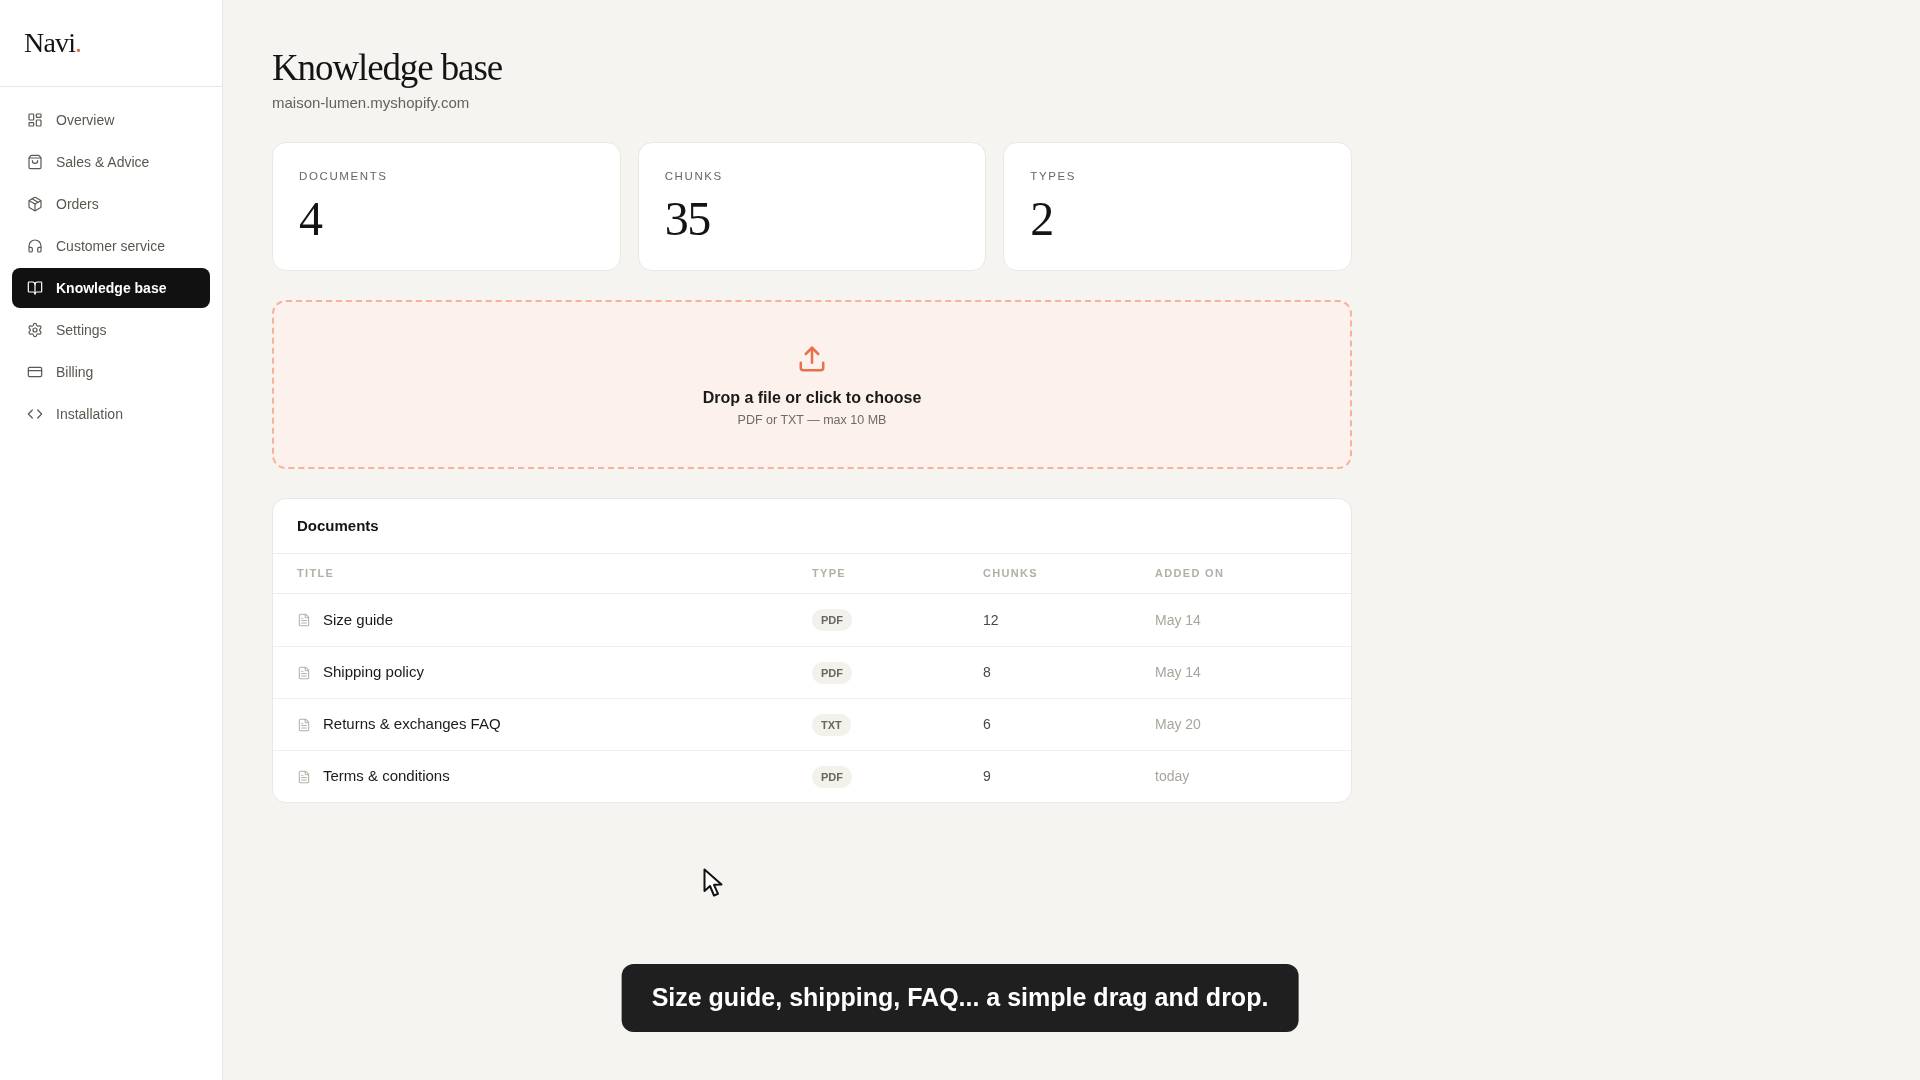  I want to click on code-icon, so click(35, 414).